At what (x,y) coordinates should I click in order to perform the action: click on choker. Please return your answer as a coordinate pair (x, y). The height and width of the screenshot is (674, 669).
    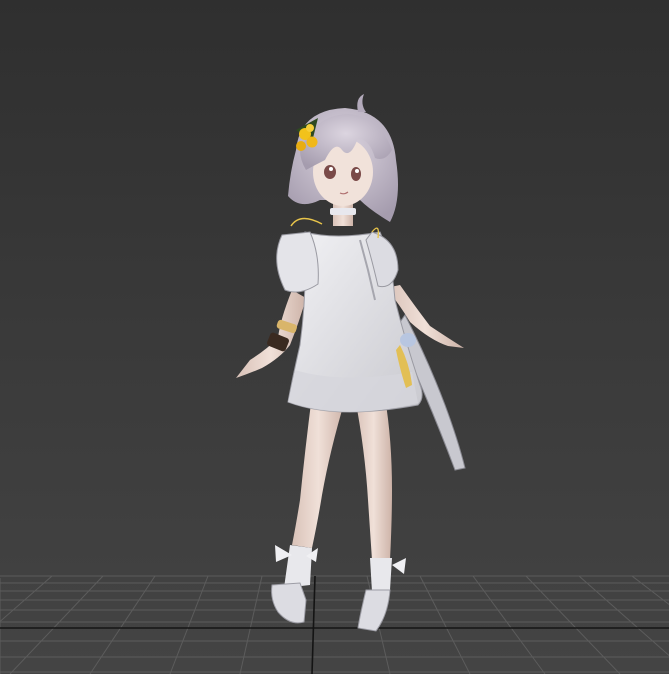
    Looking at the image, I should click on (343, 211).